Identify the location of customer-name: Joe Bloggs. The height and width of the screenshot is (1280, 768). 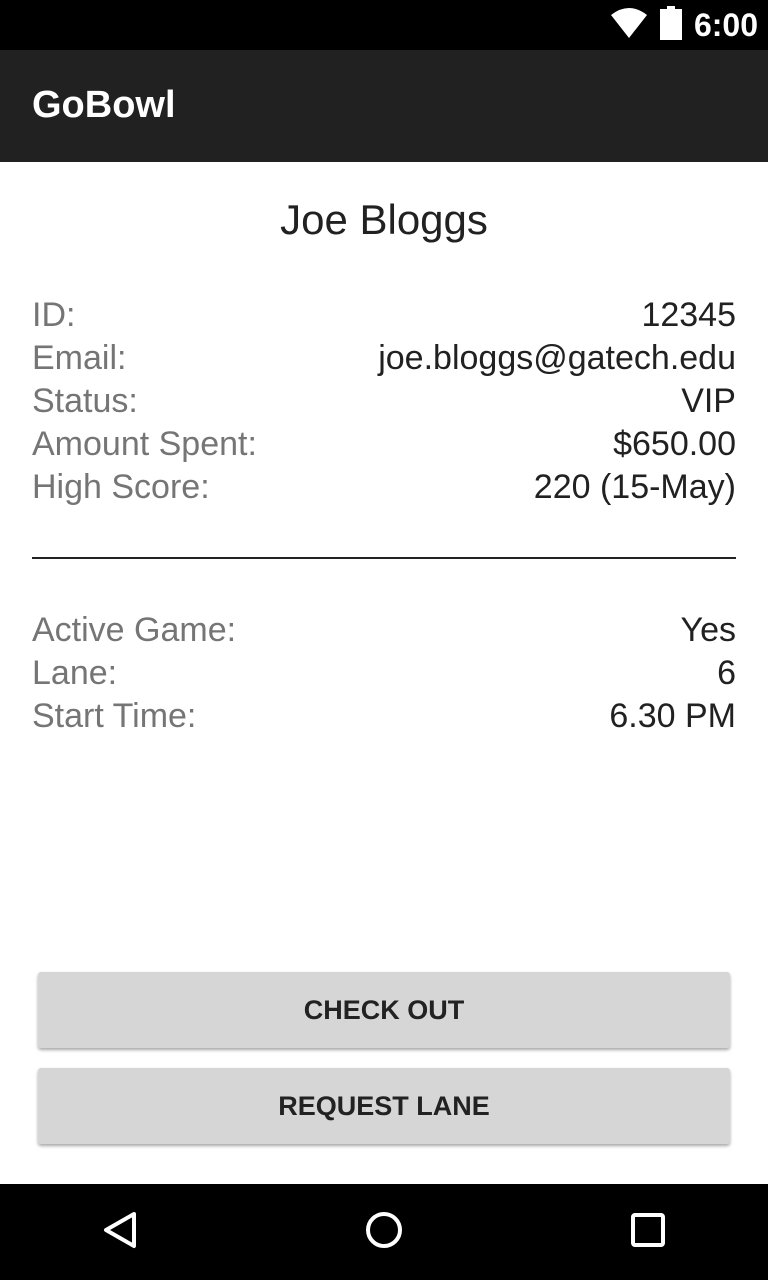
(384, 219).